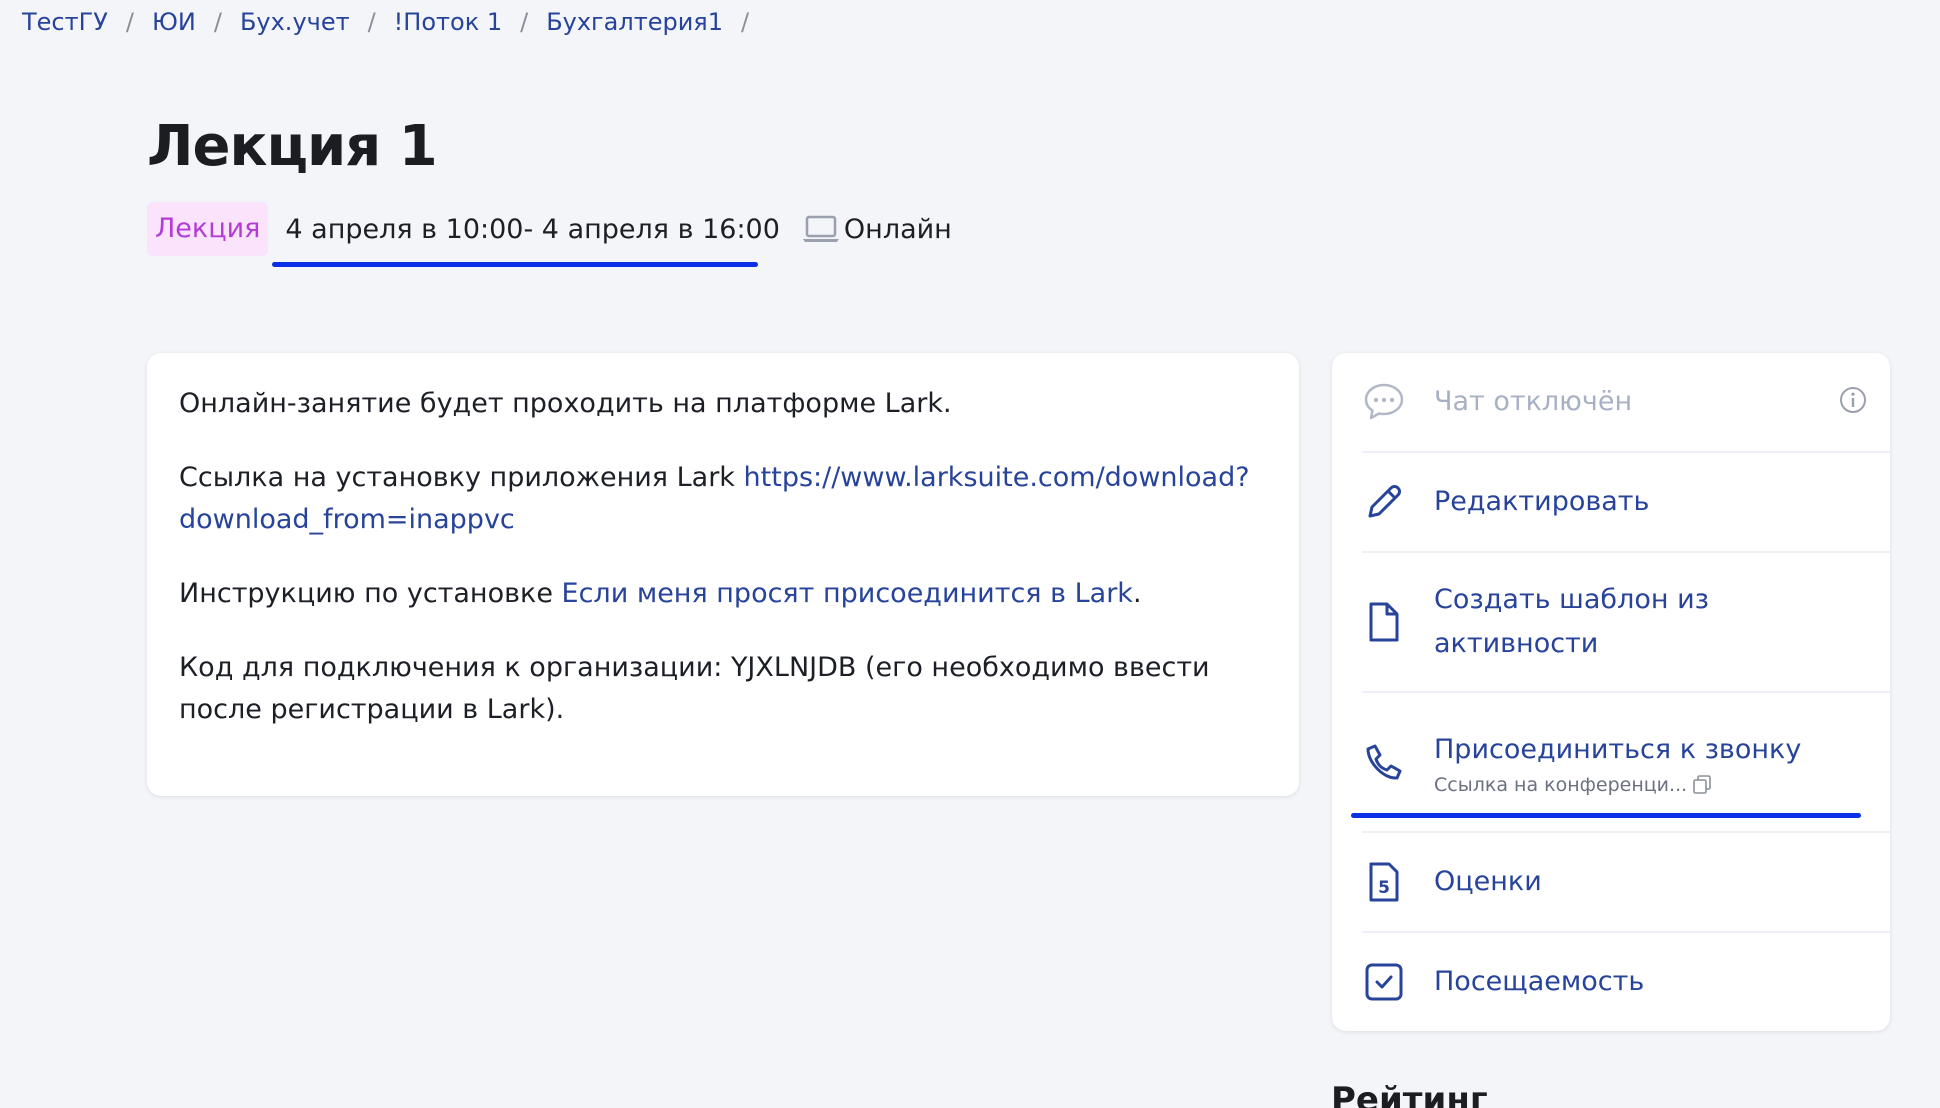 This screenshot has width=1940, height=1108. Describe the element at coordinates (1384, 762) in the screenshot. I see `phone-icon` at that location.